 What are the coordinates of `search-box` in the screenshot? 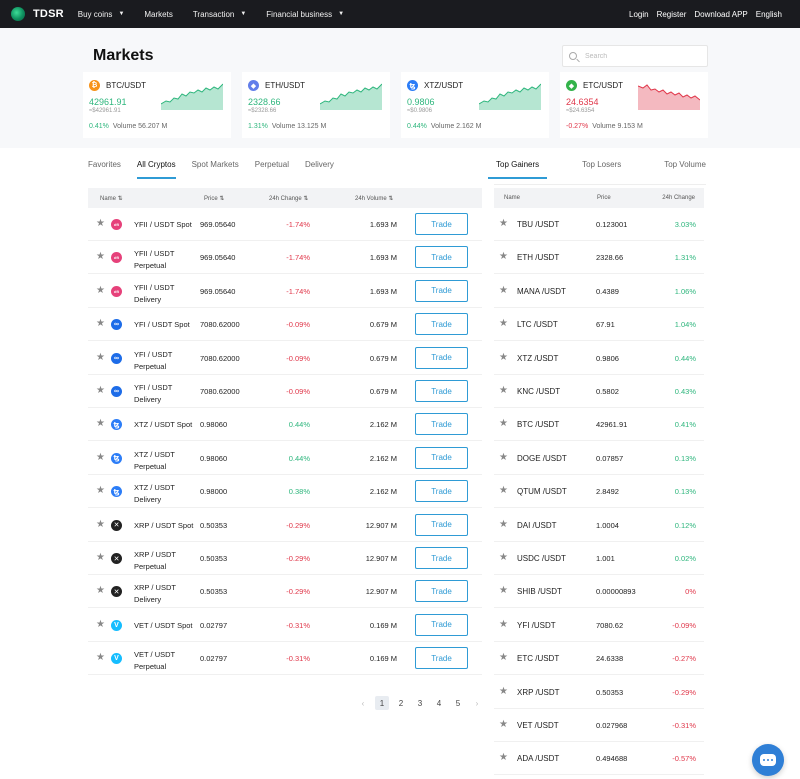 It's located at (635, 56).